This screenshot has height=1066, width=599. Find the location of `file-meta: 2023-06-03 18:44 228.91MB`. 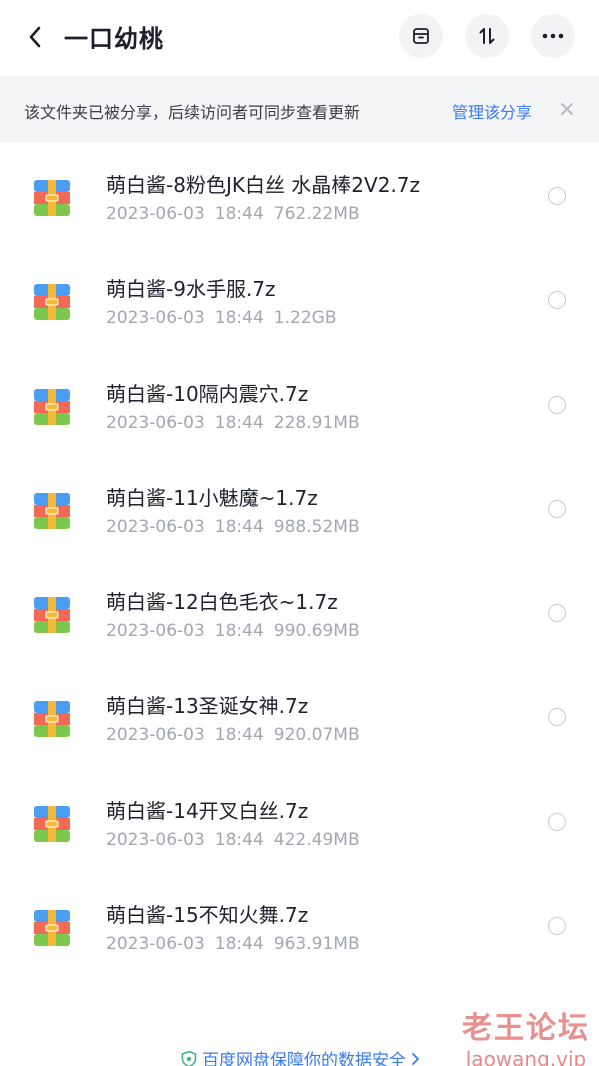

file-meta: 2023-06-03 18:44 228.91MB is located at coordinates (238, 423).